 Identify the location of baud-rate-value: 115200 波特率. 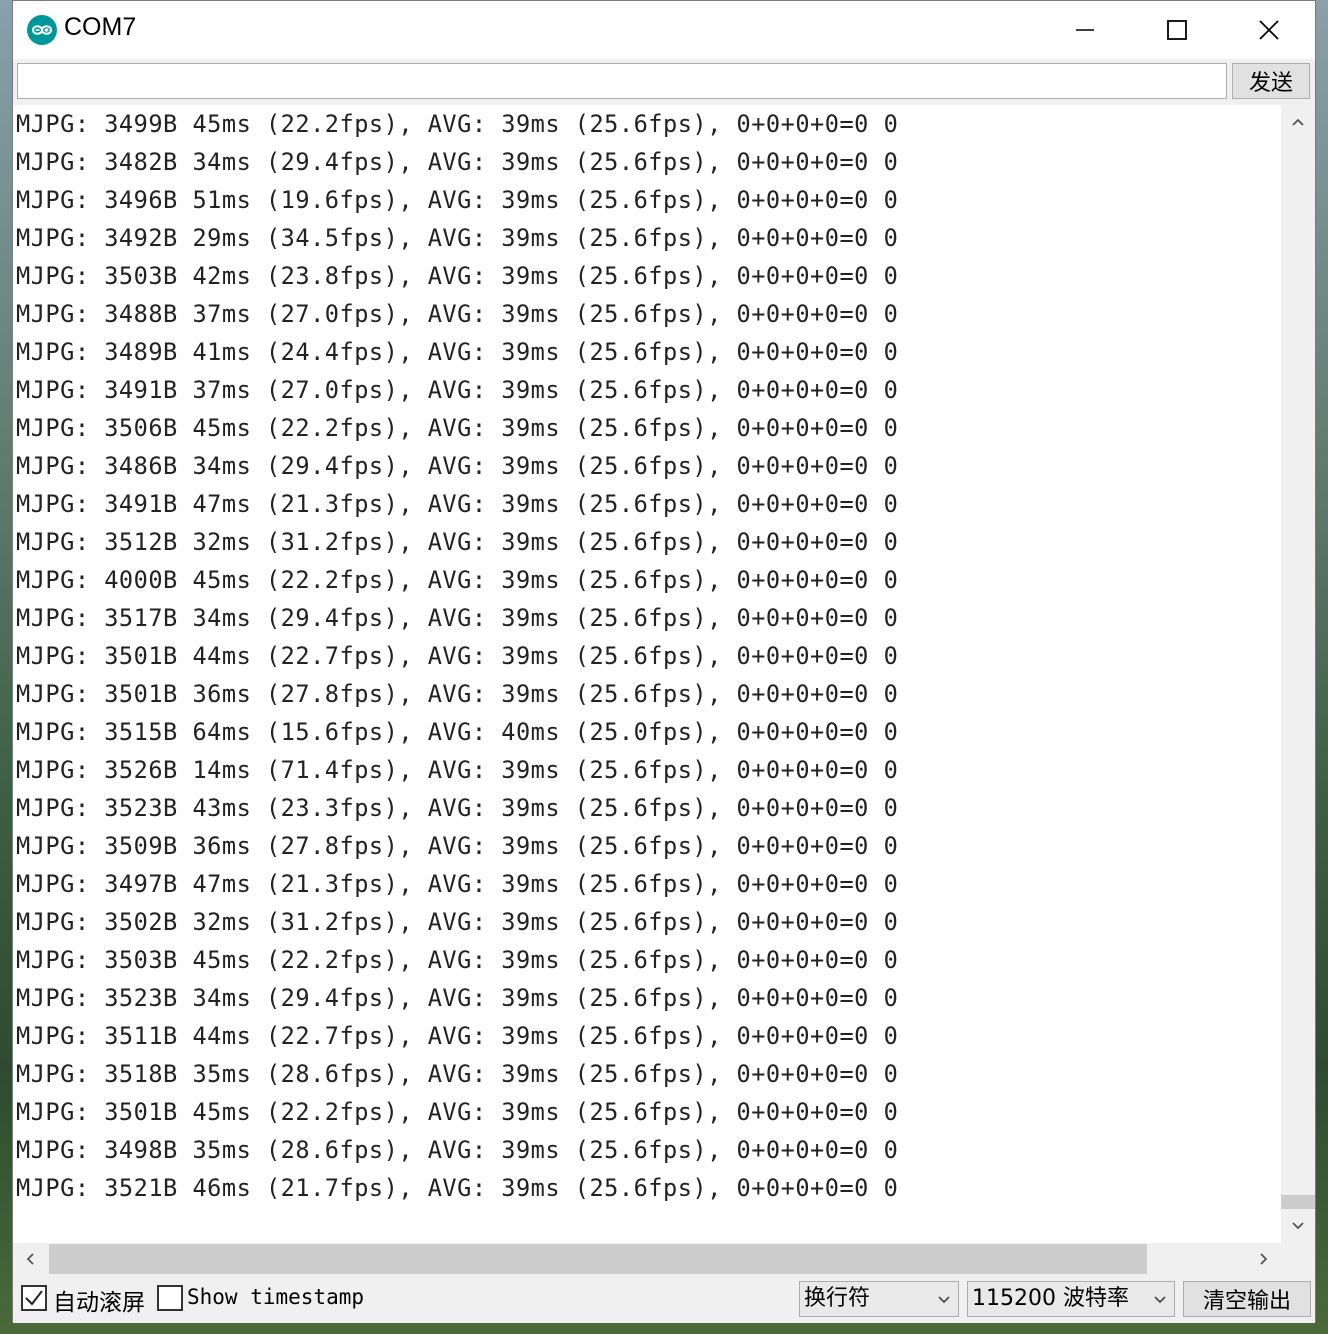
(1050, 1298).